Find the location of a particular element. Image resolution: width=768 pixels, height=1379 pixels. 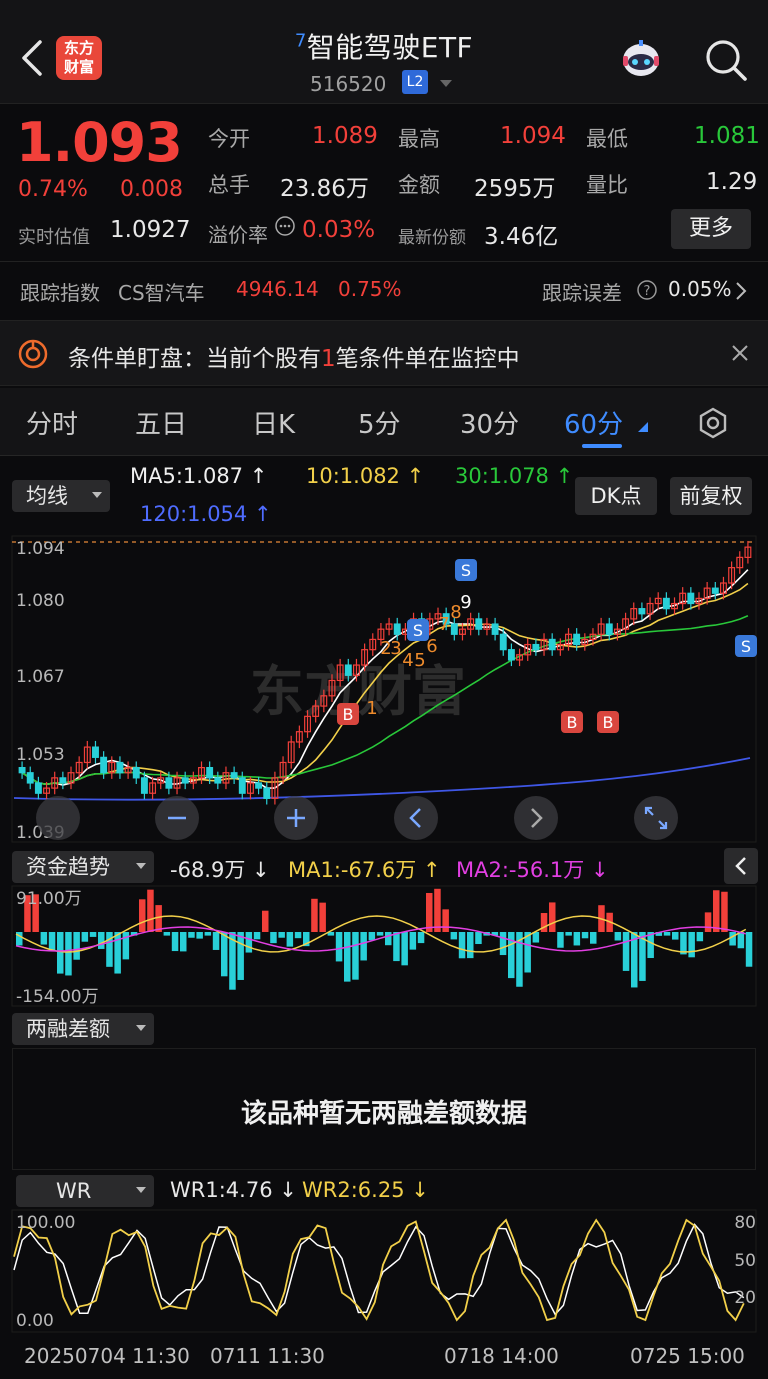

ma120-readout: 120:1.054 ↑ is located at coordinates (206, 514).